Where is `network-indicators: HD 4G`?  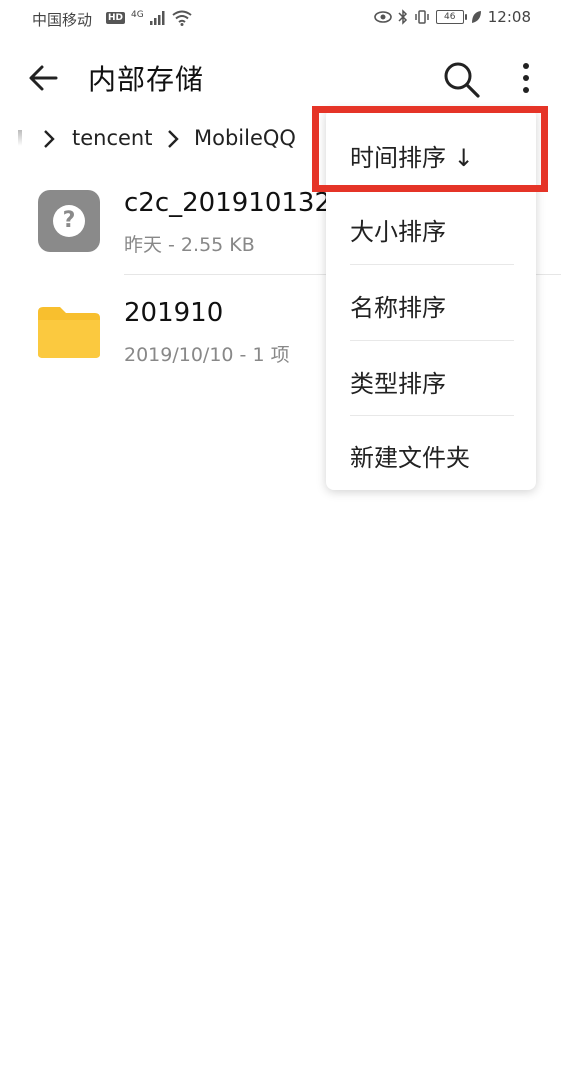 network-indicators: HD 4G is located at coordinates (149, 18).